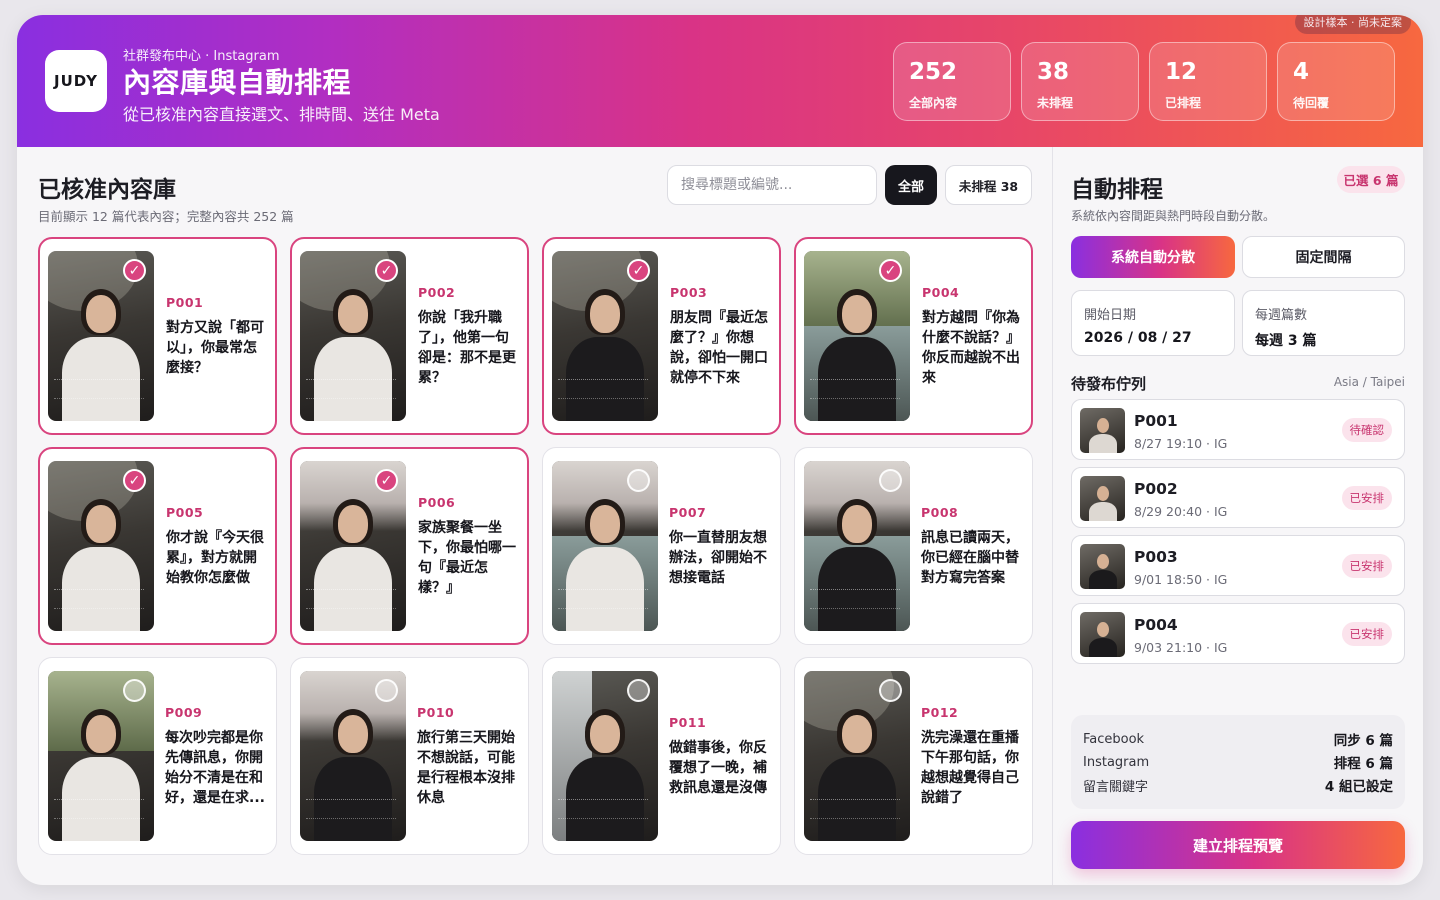 Image resolution: width=1440 pixels, height=900 pixels. What do you see at coordinates (1181, 72) in the screenshot?
I see `stat-value: 12` at bounding box center [1181, 72].